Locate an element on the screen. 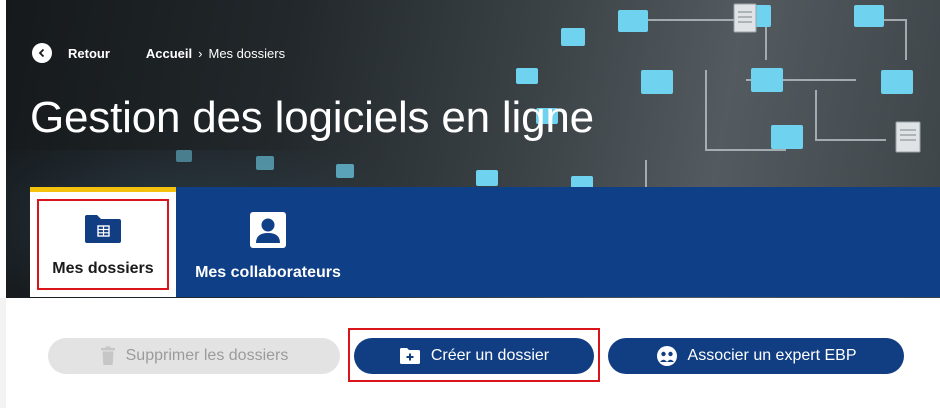 Image resolution: width=940 pixels, height=408 pixels. create-folder-label: Créer un dossier is located at coordinates (490, 355).